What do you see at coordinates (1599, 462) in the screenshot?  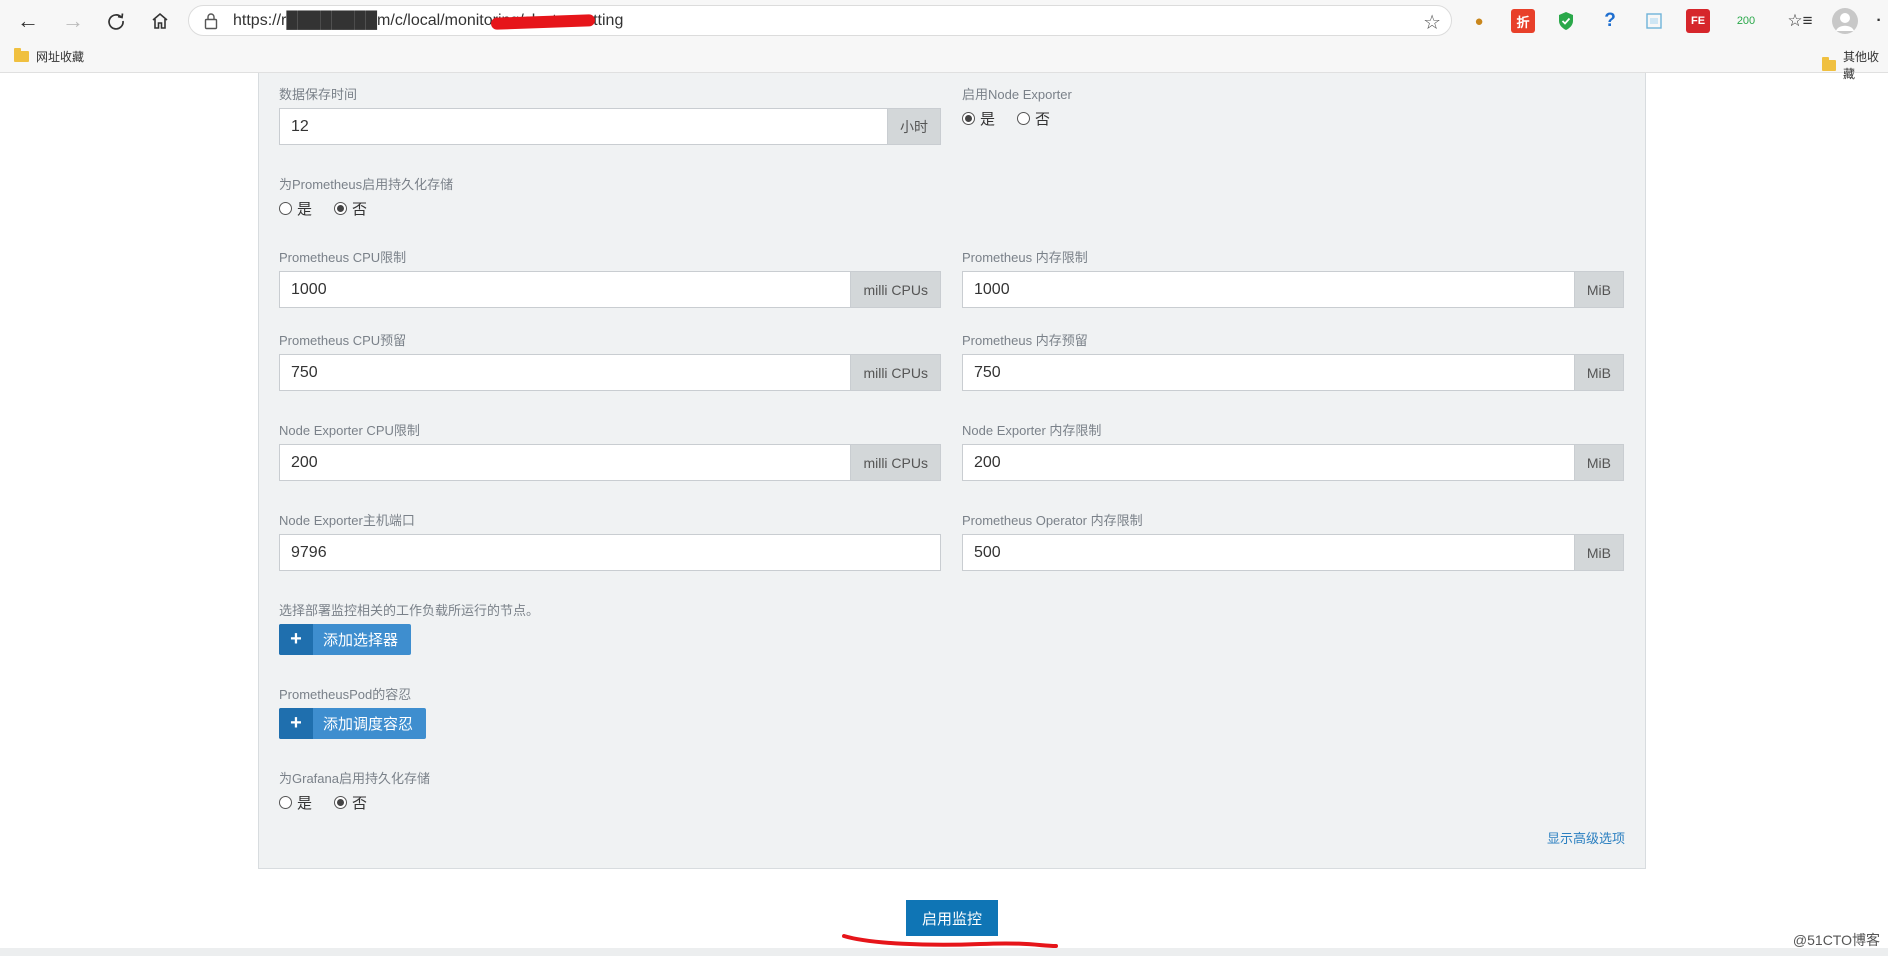 I see `ne-mem-limit-unit: MiB` at bounding box center [1599, 462].